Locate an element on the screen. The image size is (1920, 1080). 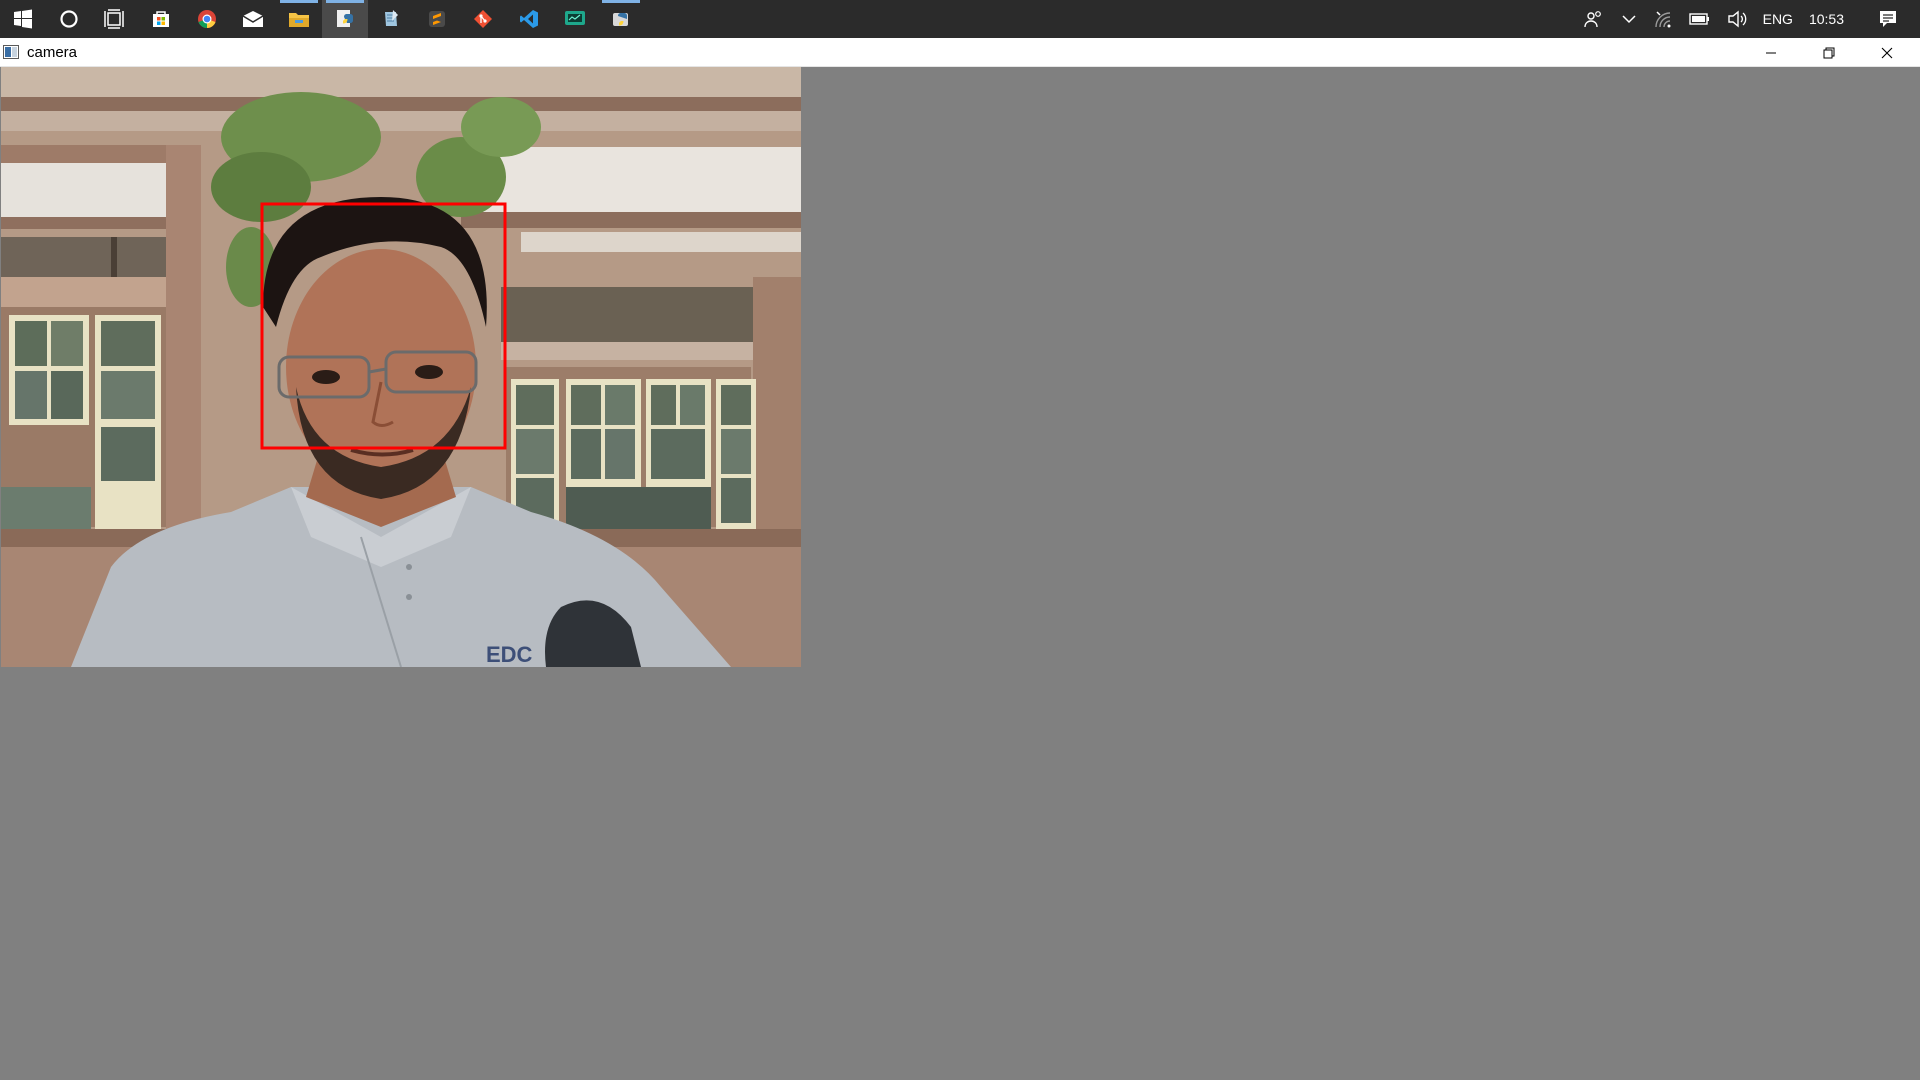
store-button is located at coordinates (161, 19).